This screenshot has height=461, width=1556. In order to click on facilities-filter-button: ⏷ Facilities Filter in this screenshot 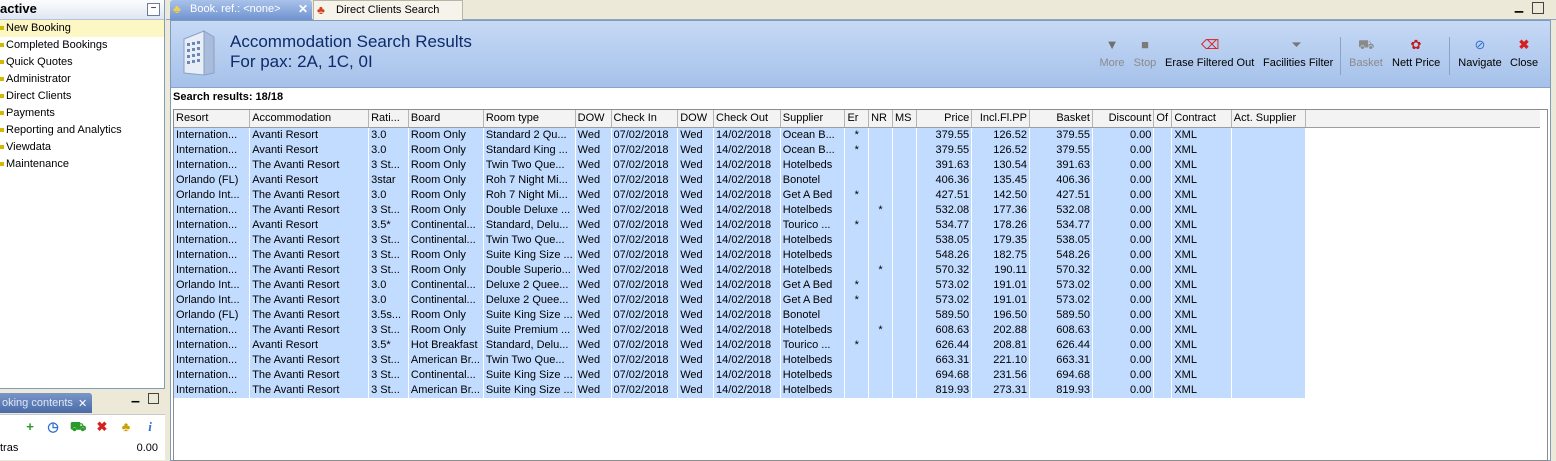, I will do `click(1298, 58)`.